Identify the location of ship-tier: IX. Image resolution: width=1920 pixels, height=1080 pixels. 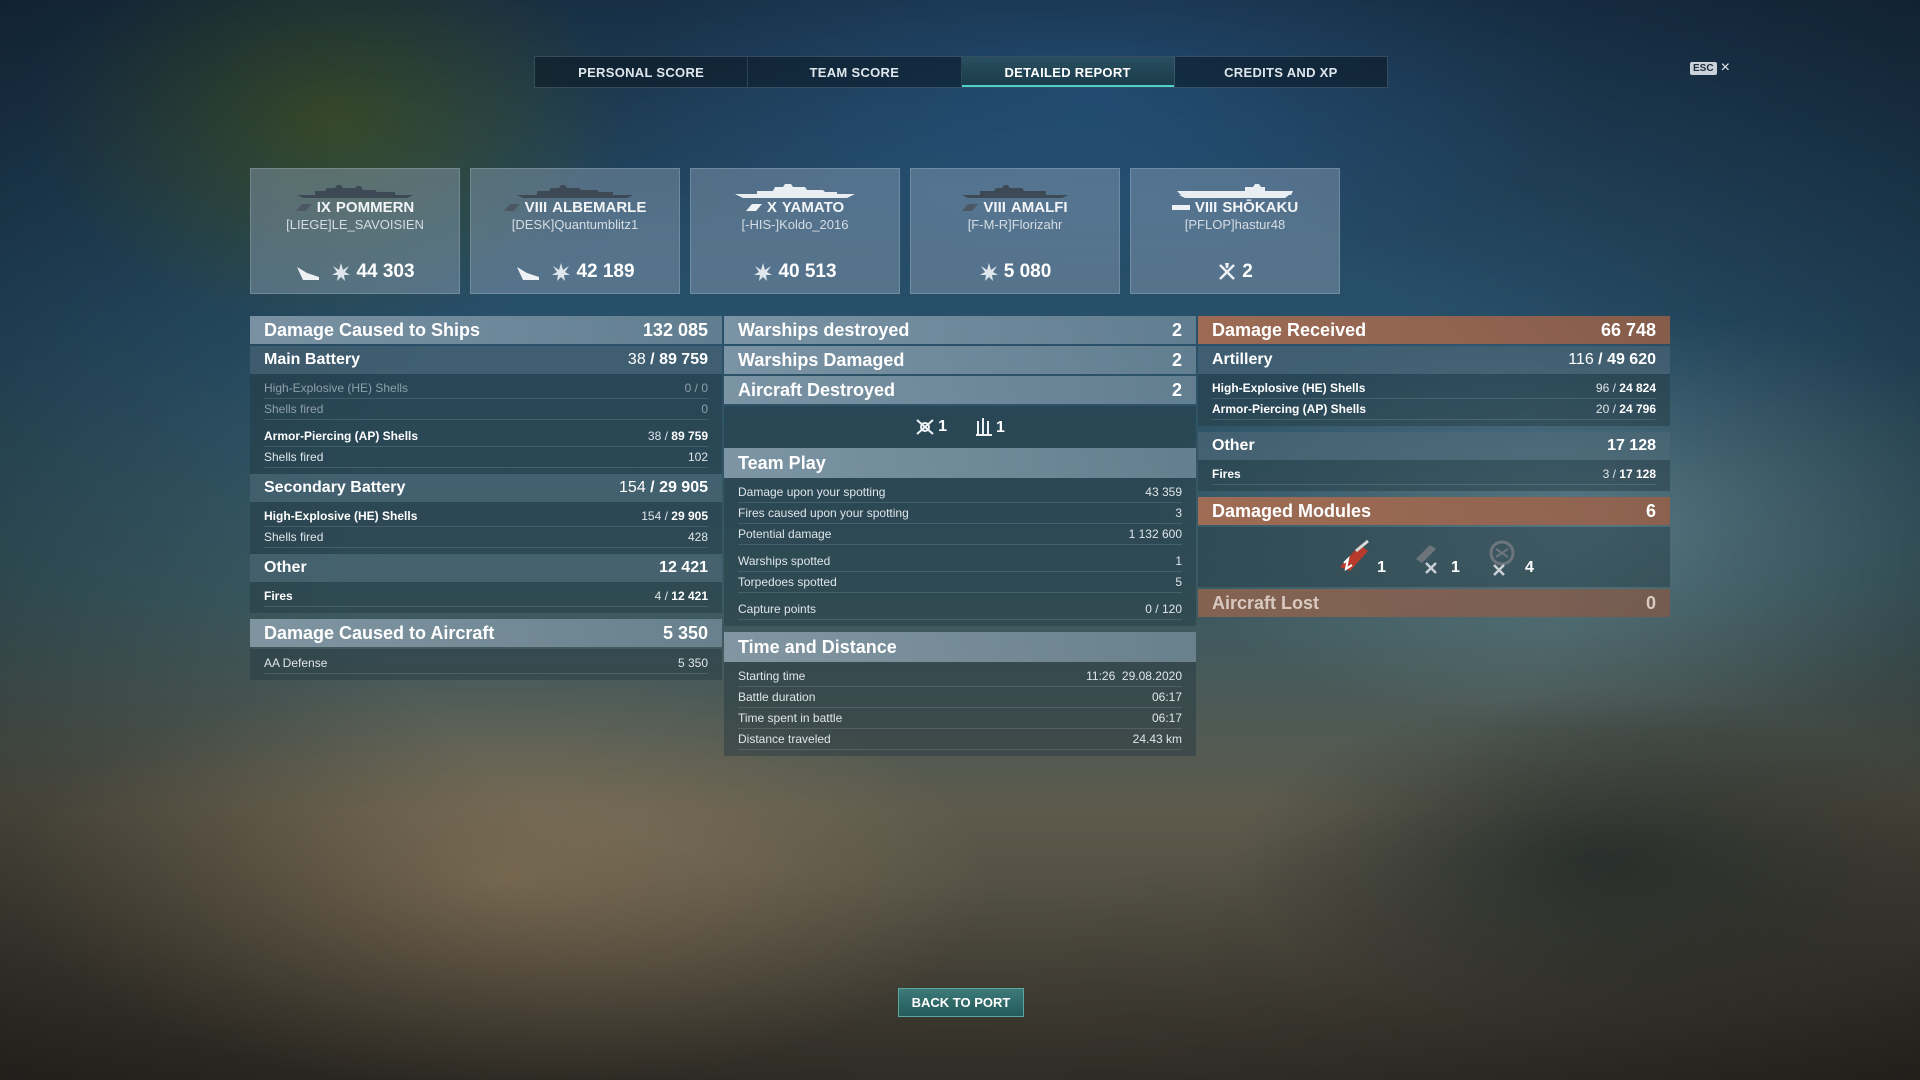
(323, 207).